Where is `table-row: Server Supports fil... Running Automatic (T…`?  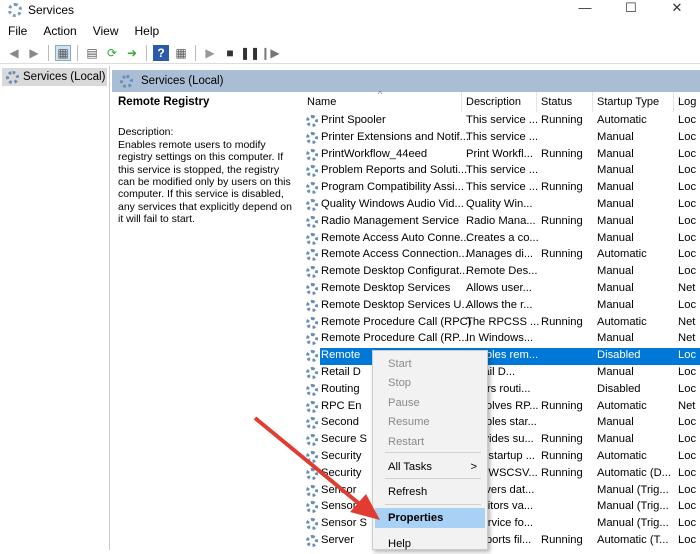
table-row: Server Supports fil... Running Automatic (T… is located at coordinates (500, 541).